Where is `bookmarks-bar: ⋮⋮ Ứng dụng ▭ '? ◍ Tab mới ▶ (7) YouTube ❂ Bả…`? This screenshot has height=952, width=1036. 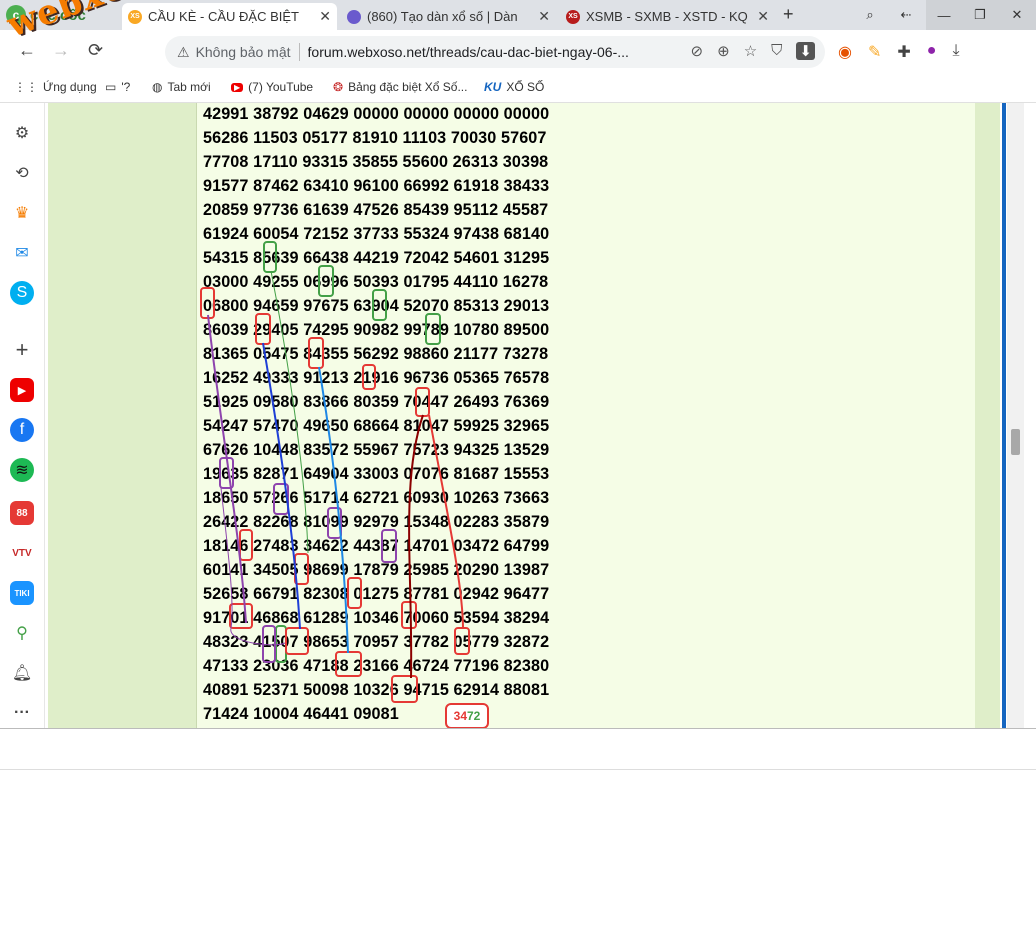 bookmarks-bar: ⋮⋮ Ứng dụng ▭ '? ◍ Tab mới ▶ (7) YouTube ❂ Bả… is located at coordinates (518, 88).